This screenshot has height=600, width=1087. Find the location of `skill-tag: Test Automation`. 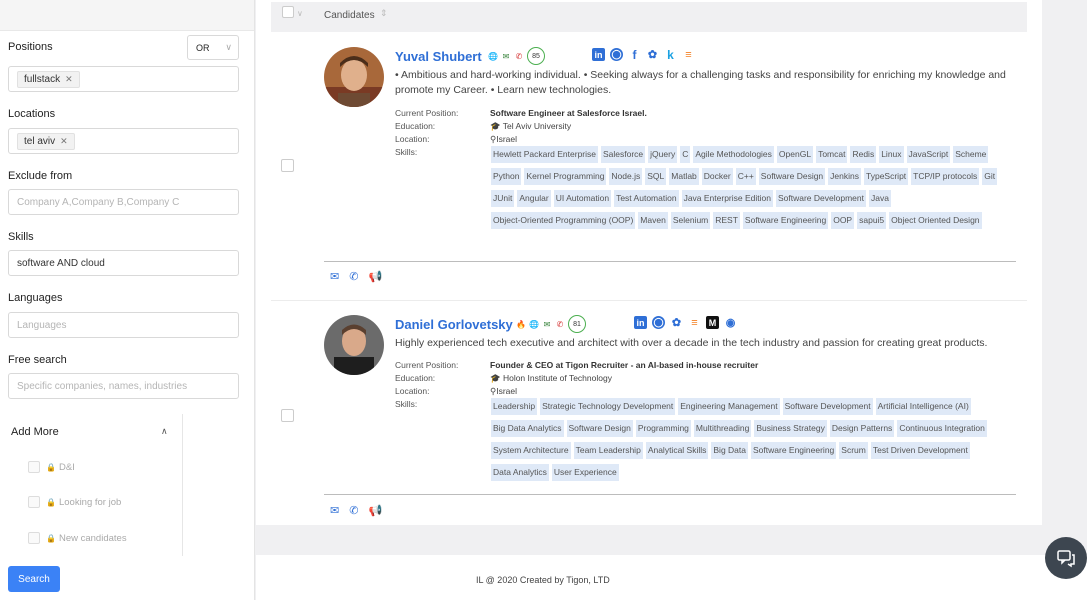

skill-tag: Test Automation is located at coordinates (646, 198).